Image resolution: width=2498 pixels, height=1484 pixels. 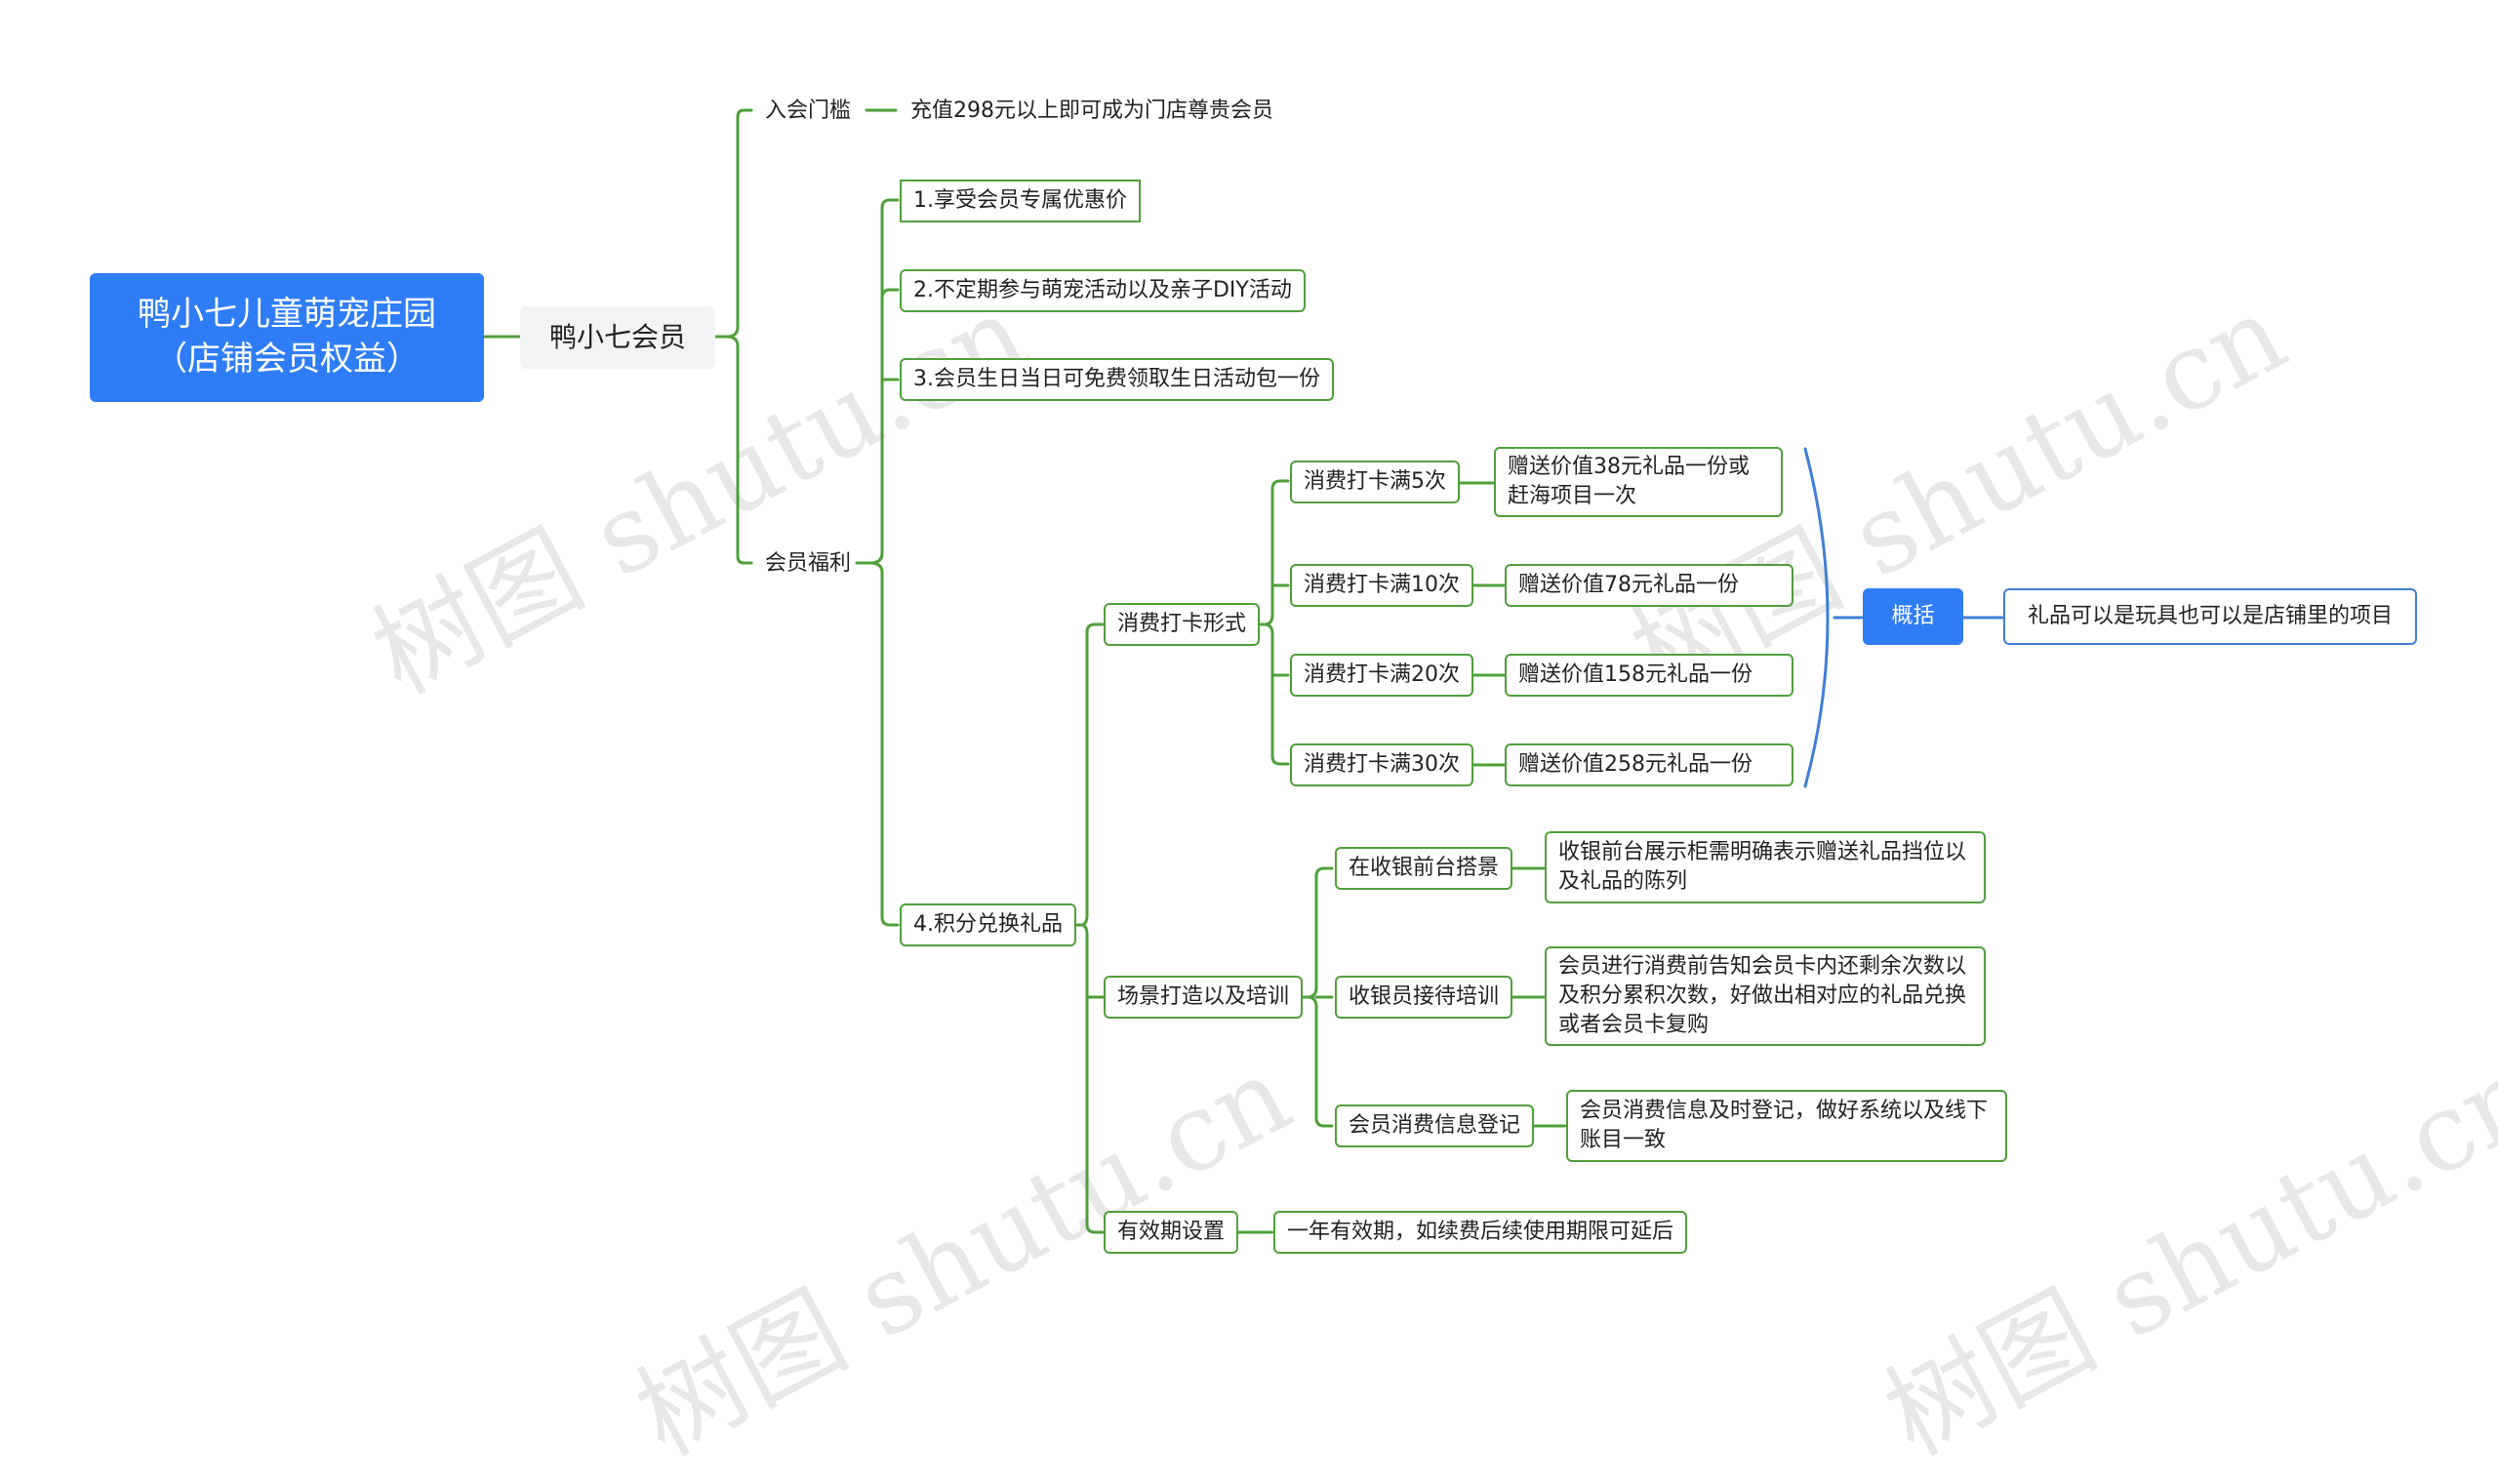 I want to click on validity-setting: 有效期设置, so click(x=1171, y=1232).